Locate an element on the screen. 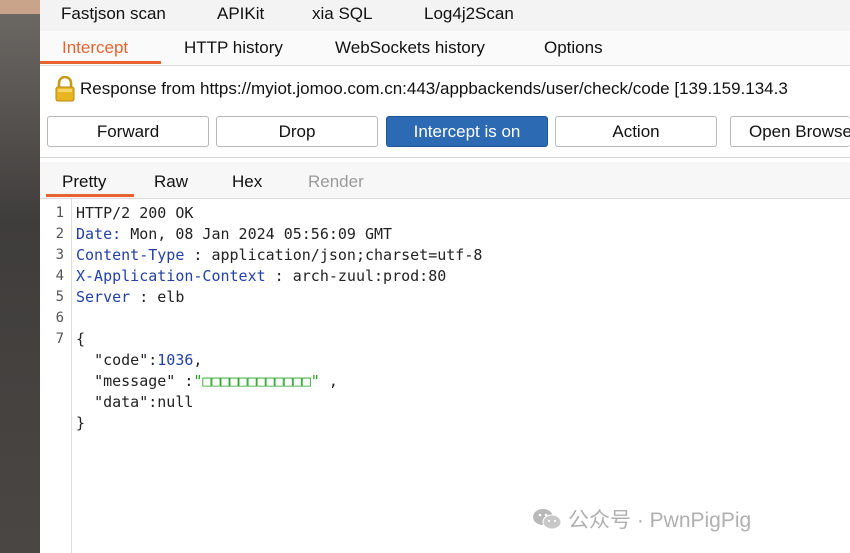  line-number-gutter: 1 2 3 4 5 6 7 is located at coordinates (56, 376).